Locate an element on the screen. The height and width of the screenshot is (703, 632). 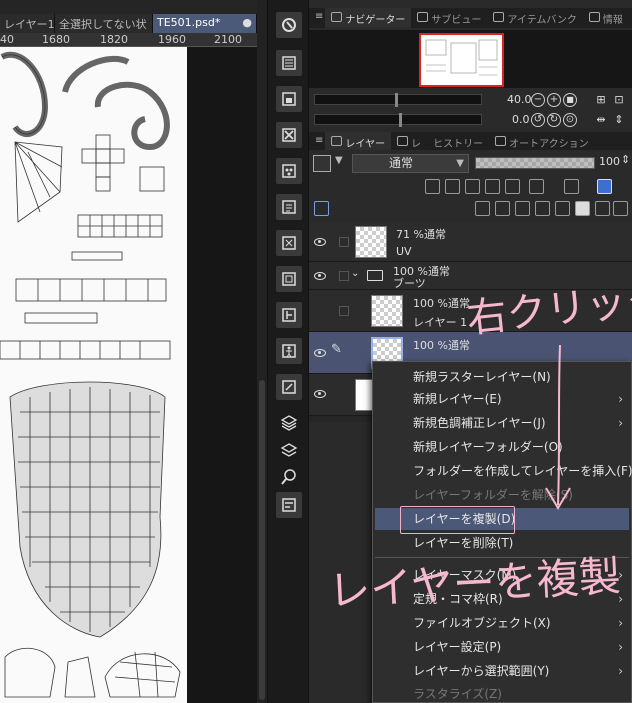
rotation-slider is located at coordinates (398, 120).